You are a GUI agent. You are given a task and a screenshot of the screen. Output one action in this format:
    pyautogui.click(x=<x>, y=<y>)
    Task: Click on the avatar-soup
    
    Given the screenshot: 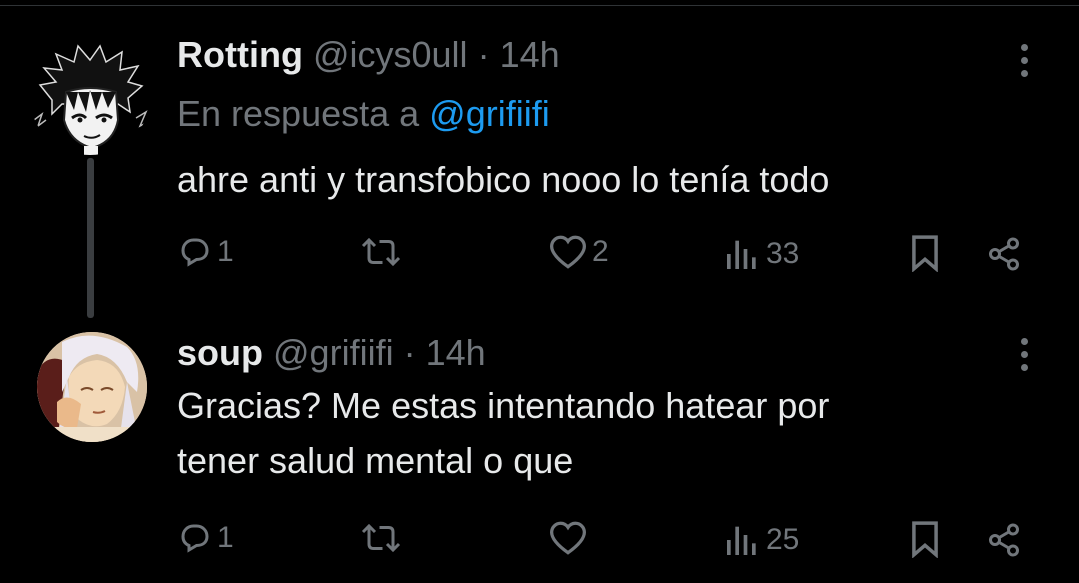 What is the action you would take?
    pyautogui.click(x=92, y=387)
    